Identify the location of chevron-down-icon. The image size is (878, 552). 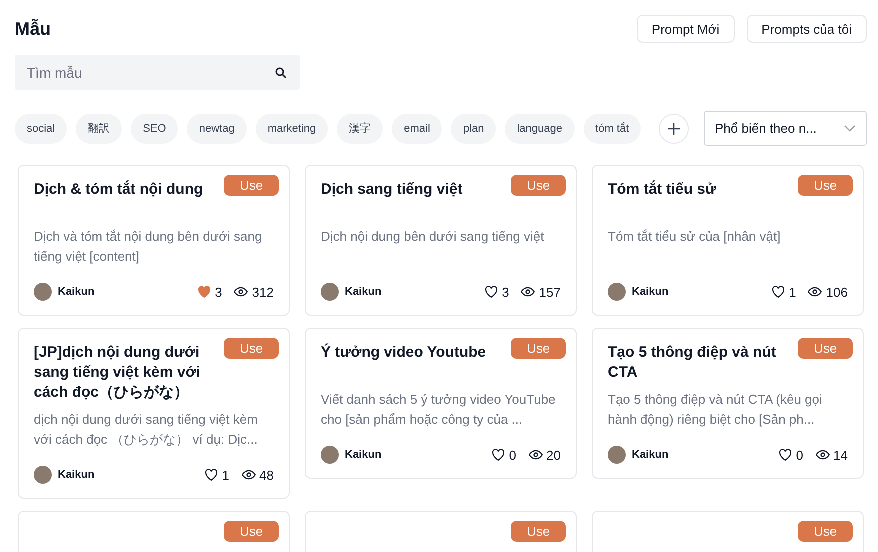
(850, 128).